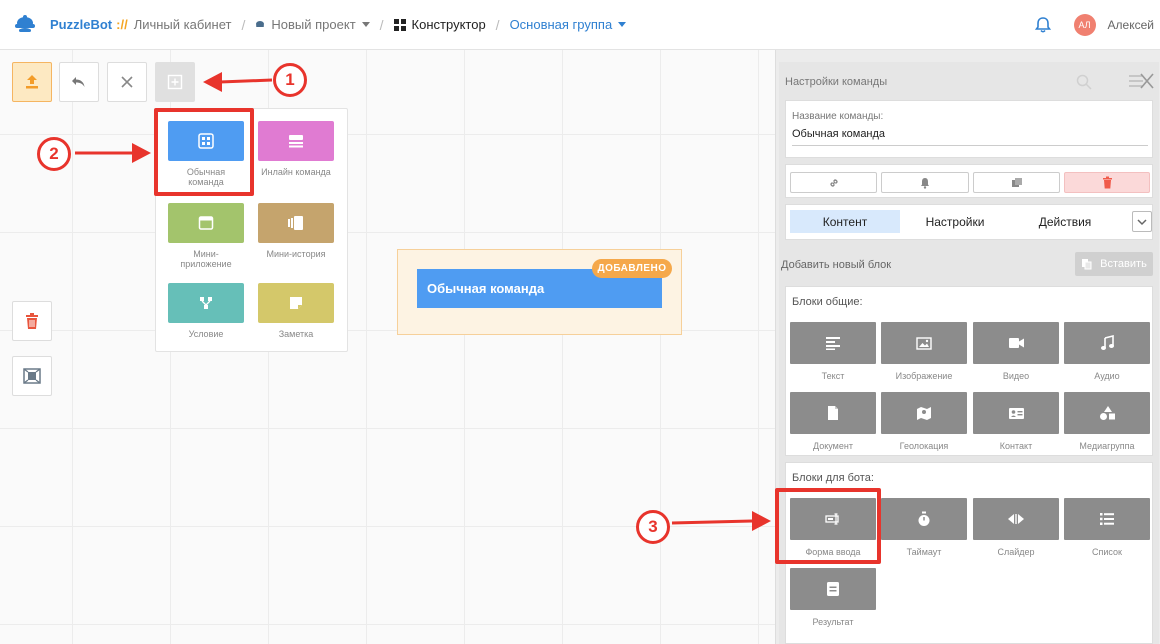 This screenshot has width=1160, height=644. I want to click on annotation-step-2: 2, so click(54, 154).